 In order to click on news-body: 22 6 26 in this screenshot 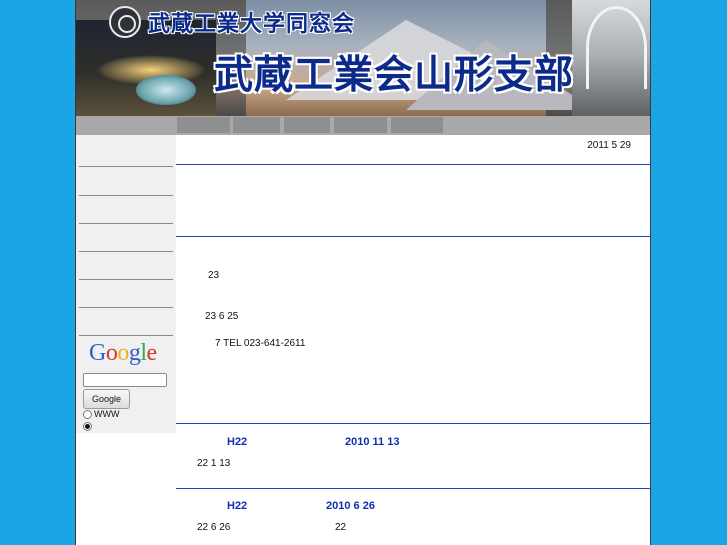, I will do `click(214, 527)`.